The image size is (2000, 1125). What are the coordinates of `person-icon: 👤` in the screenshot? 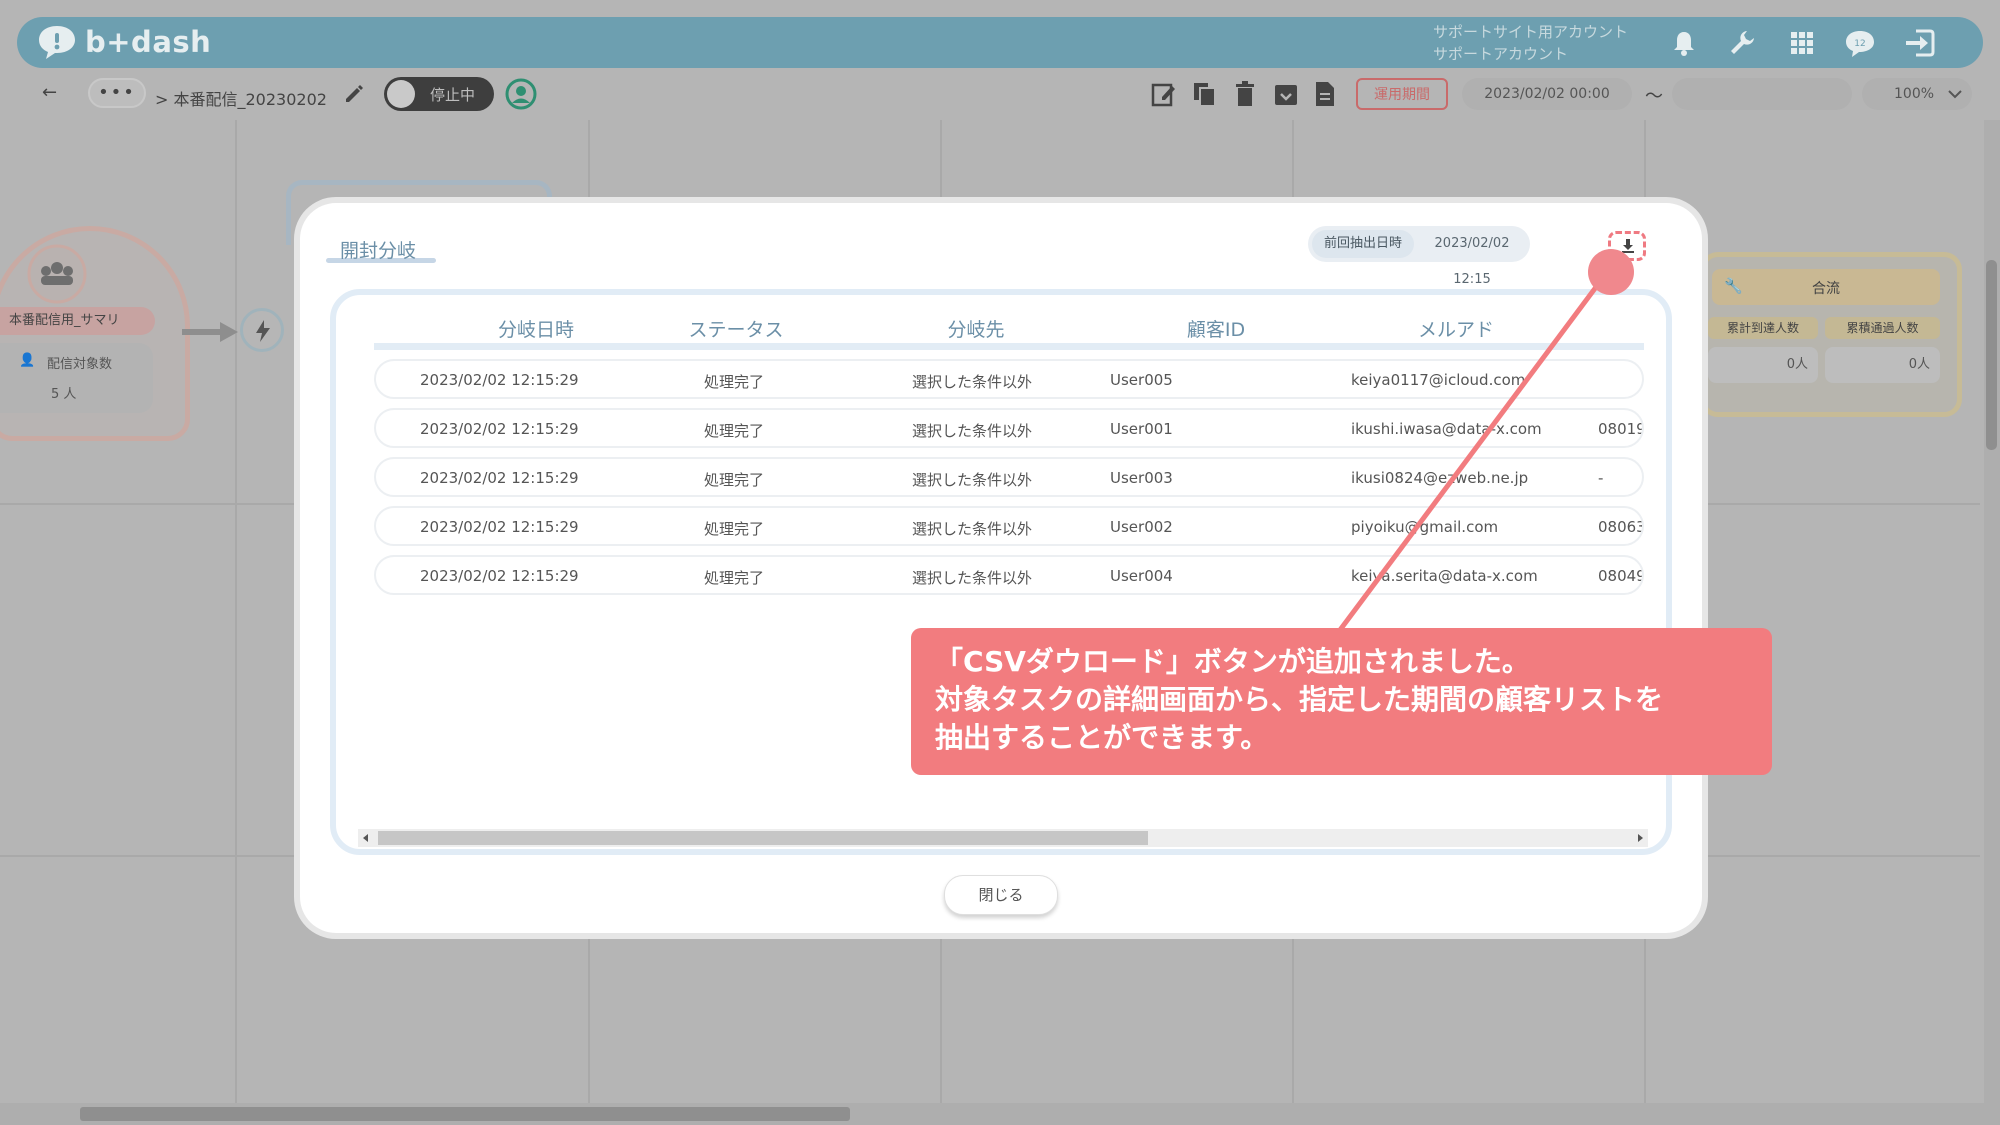 It's located at (27, 360).